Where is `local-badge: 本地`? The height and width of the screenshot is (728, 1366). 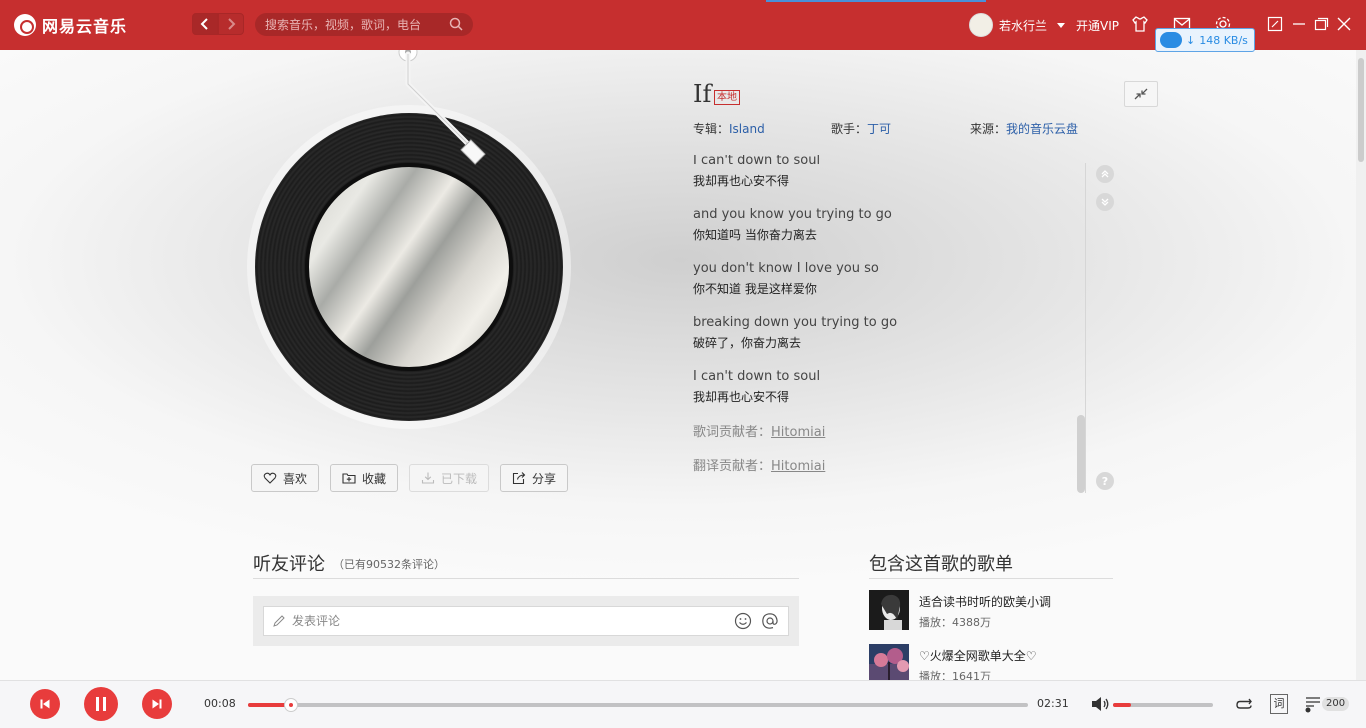 local-badge: 本地 is located at coordinates (727, 97).